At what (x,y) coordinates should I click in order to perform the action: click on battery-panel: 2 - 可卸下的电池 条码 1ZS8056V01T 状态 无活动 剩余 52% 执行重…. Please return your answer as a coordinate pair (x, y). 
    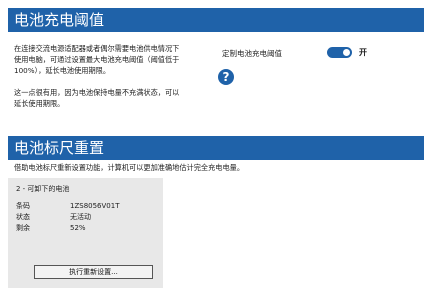
    Looking at the image, I should click on (85, 233).